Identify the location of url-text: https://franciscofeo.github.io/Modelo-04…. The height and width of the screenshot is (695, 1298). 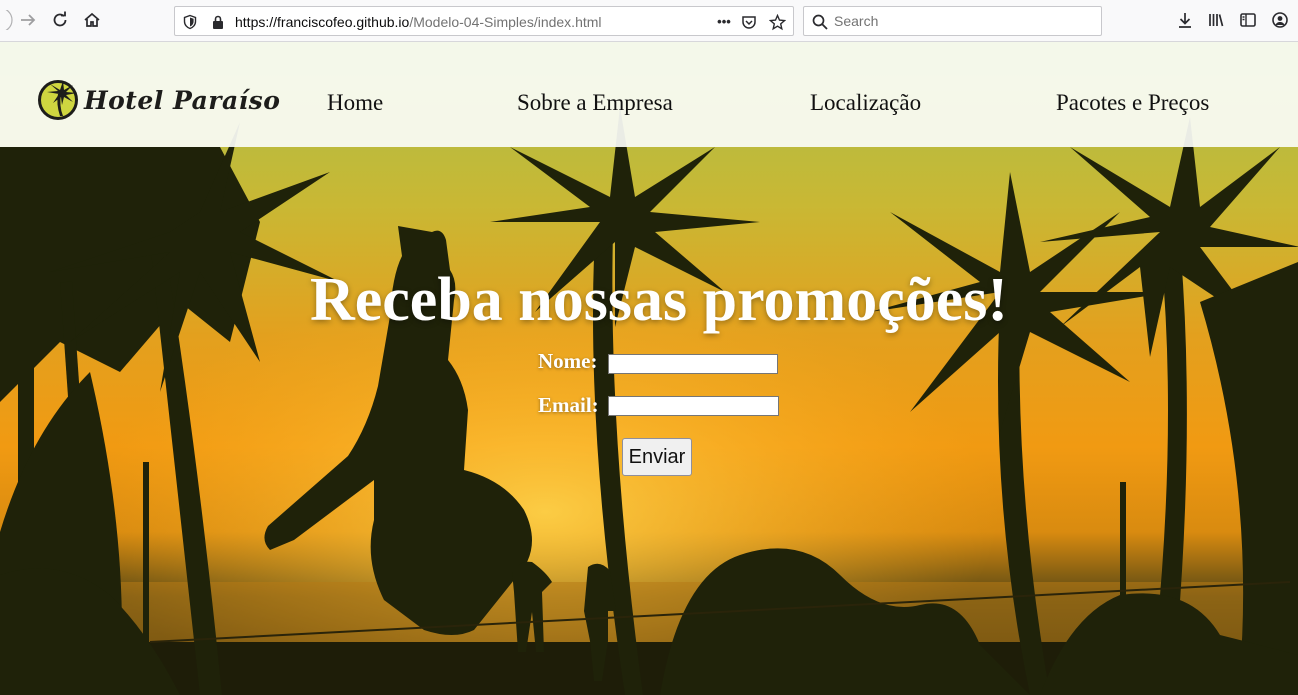
(418, 22).